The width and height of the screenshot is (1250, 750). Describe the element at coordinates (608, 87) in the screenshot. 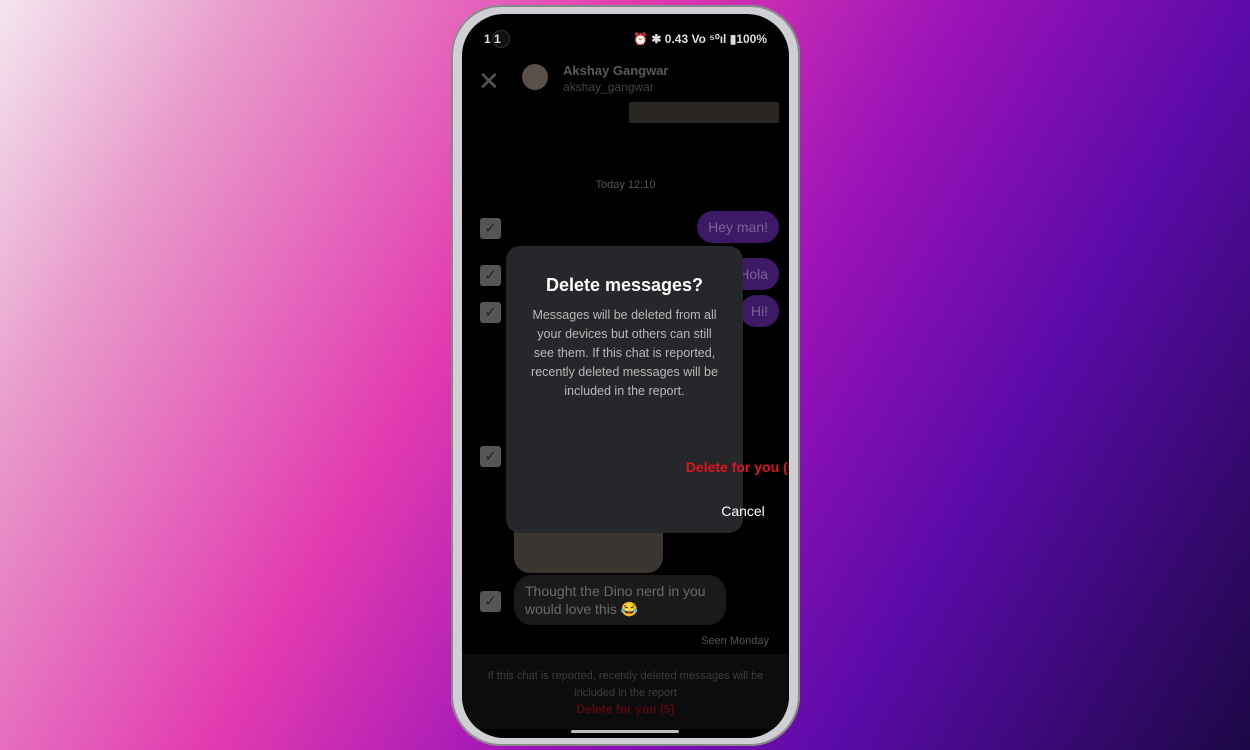

I see `contact-username: akshay_gangwar` at that location.